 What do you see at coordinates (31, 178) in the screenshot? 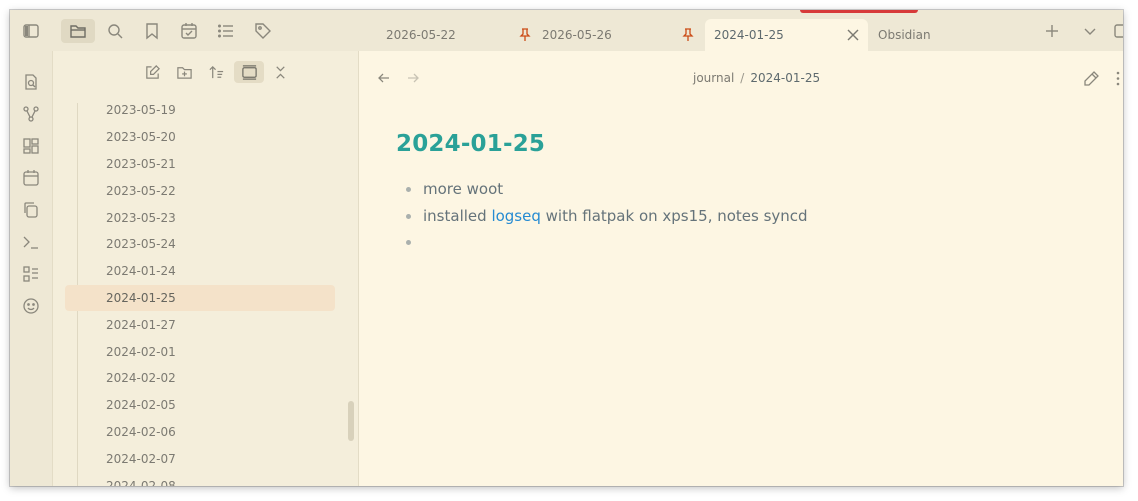
I see `calendar-icon` at bounding box center [31, 178].